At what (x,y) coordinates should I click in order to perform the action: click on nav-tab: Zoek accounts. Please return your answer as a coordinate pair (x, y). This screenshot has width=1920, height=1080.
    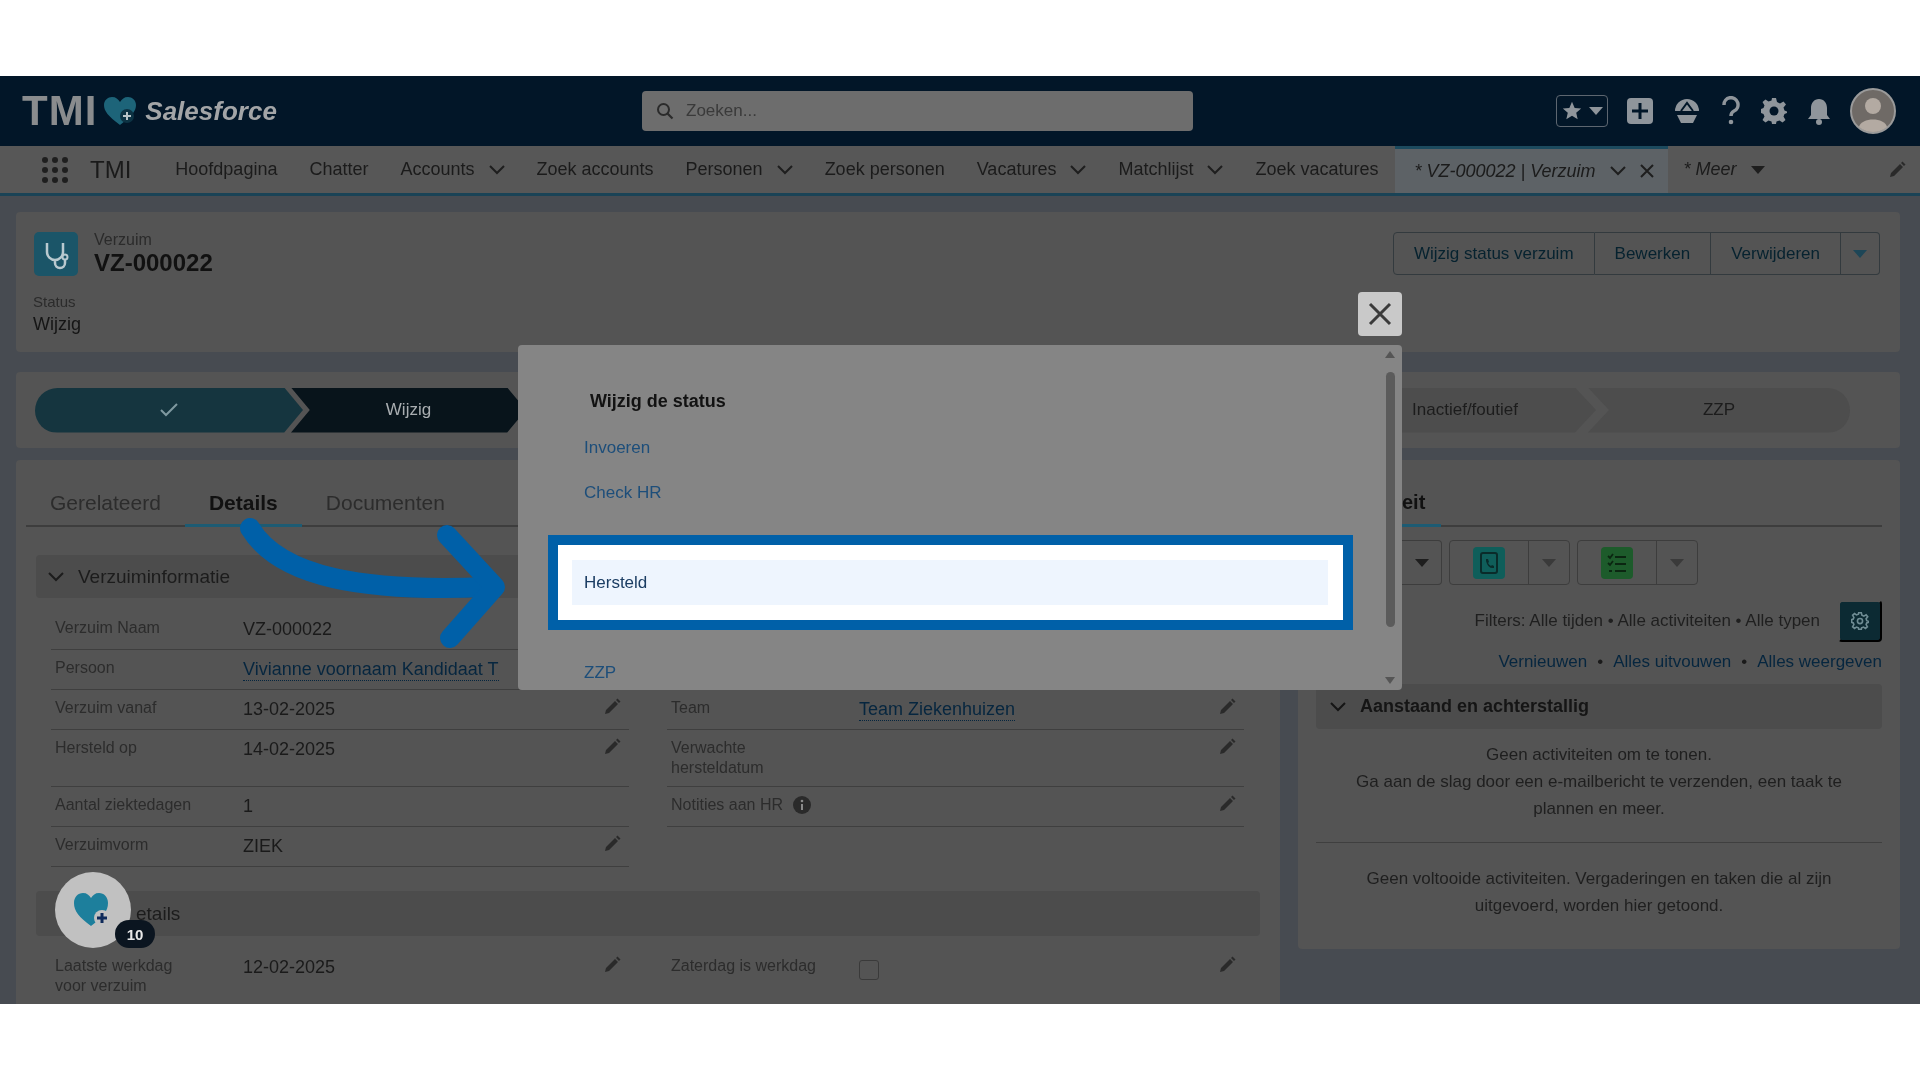
    Looking at the image, I should click on (595, 169).